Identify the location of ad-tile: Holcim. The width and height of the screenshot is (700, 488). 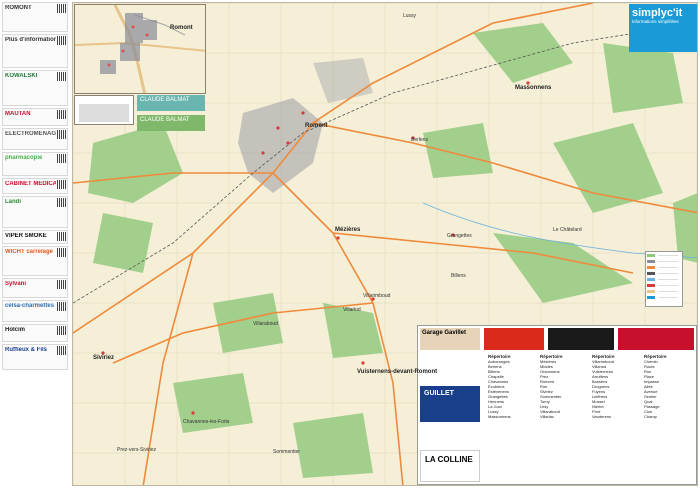
(35, 333).